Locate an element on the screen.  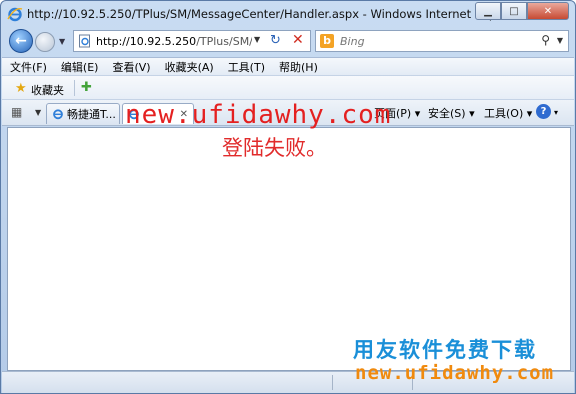
minimize-button: ▁ is located at coordinates (488, 11).